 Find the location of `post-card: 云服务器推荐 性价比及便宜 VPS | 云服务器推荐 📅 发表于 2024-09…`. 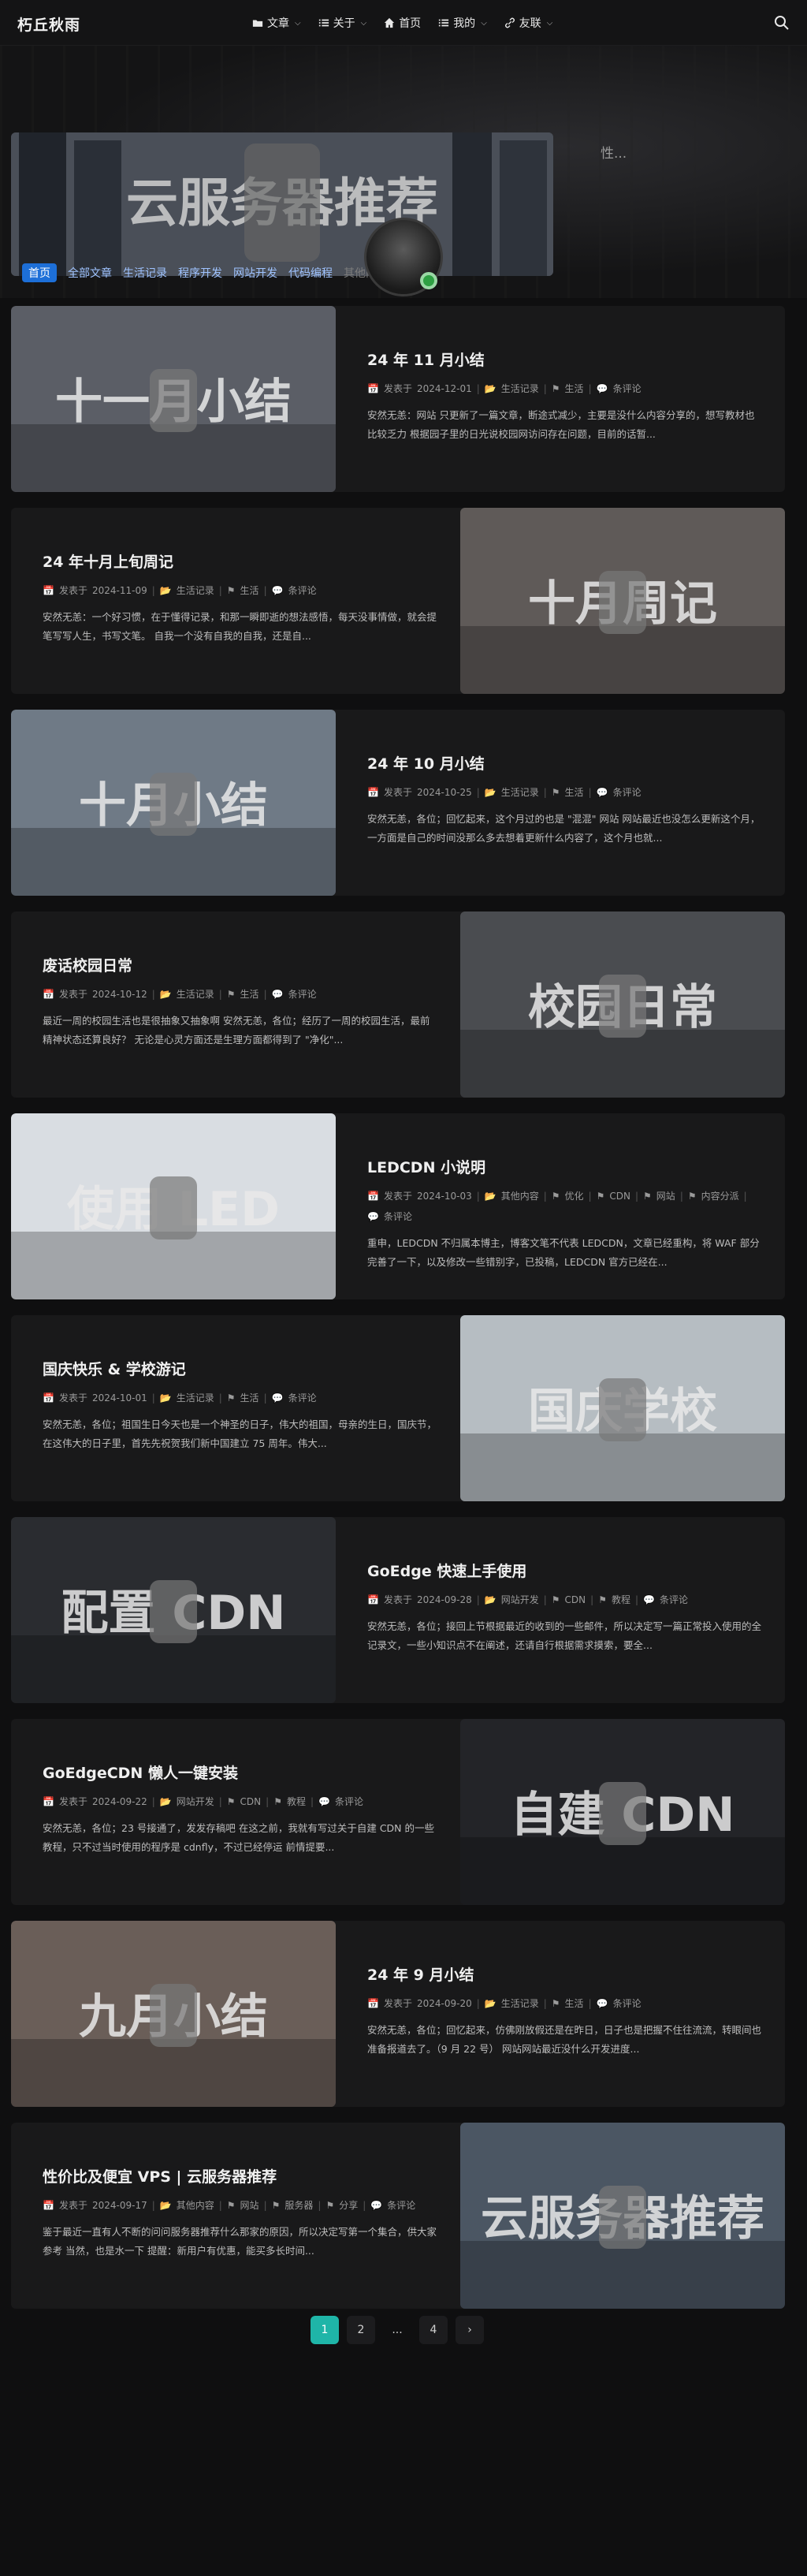

post-card: 云服务器推荐 性价比及便宜 VPS | 云服务器推荐 📅 发表于 2024-09… is located at coordinates (398, 2216).